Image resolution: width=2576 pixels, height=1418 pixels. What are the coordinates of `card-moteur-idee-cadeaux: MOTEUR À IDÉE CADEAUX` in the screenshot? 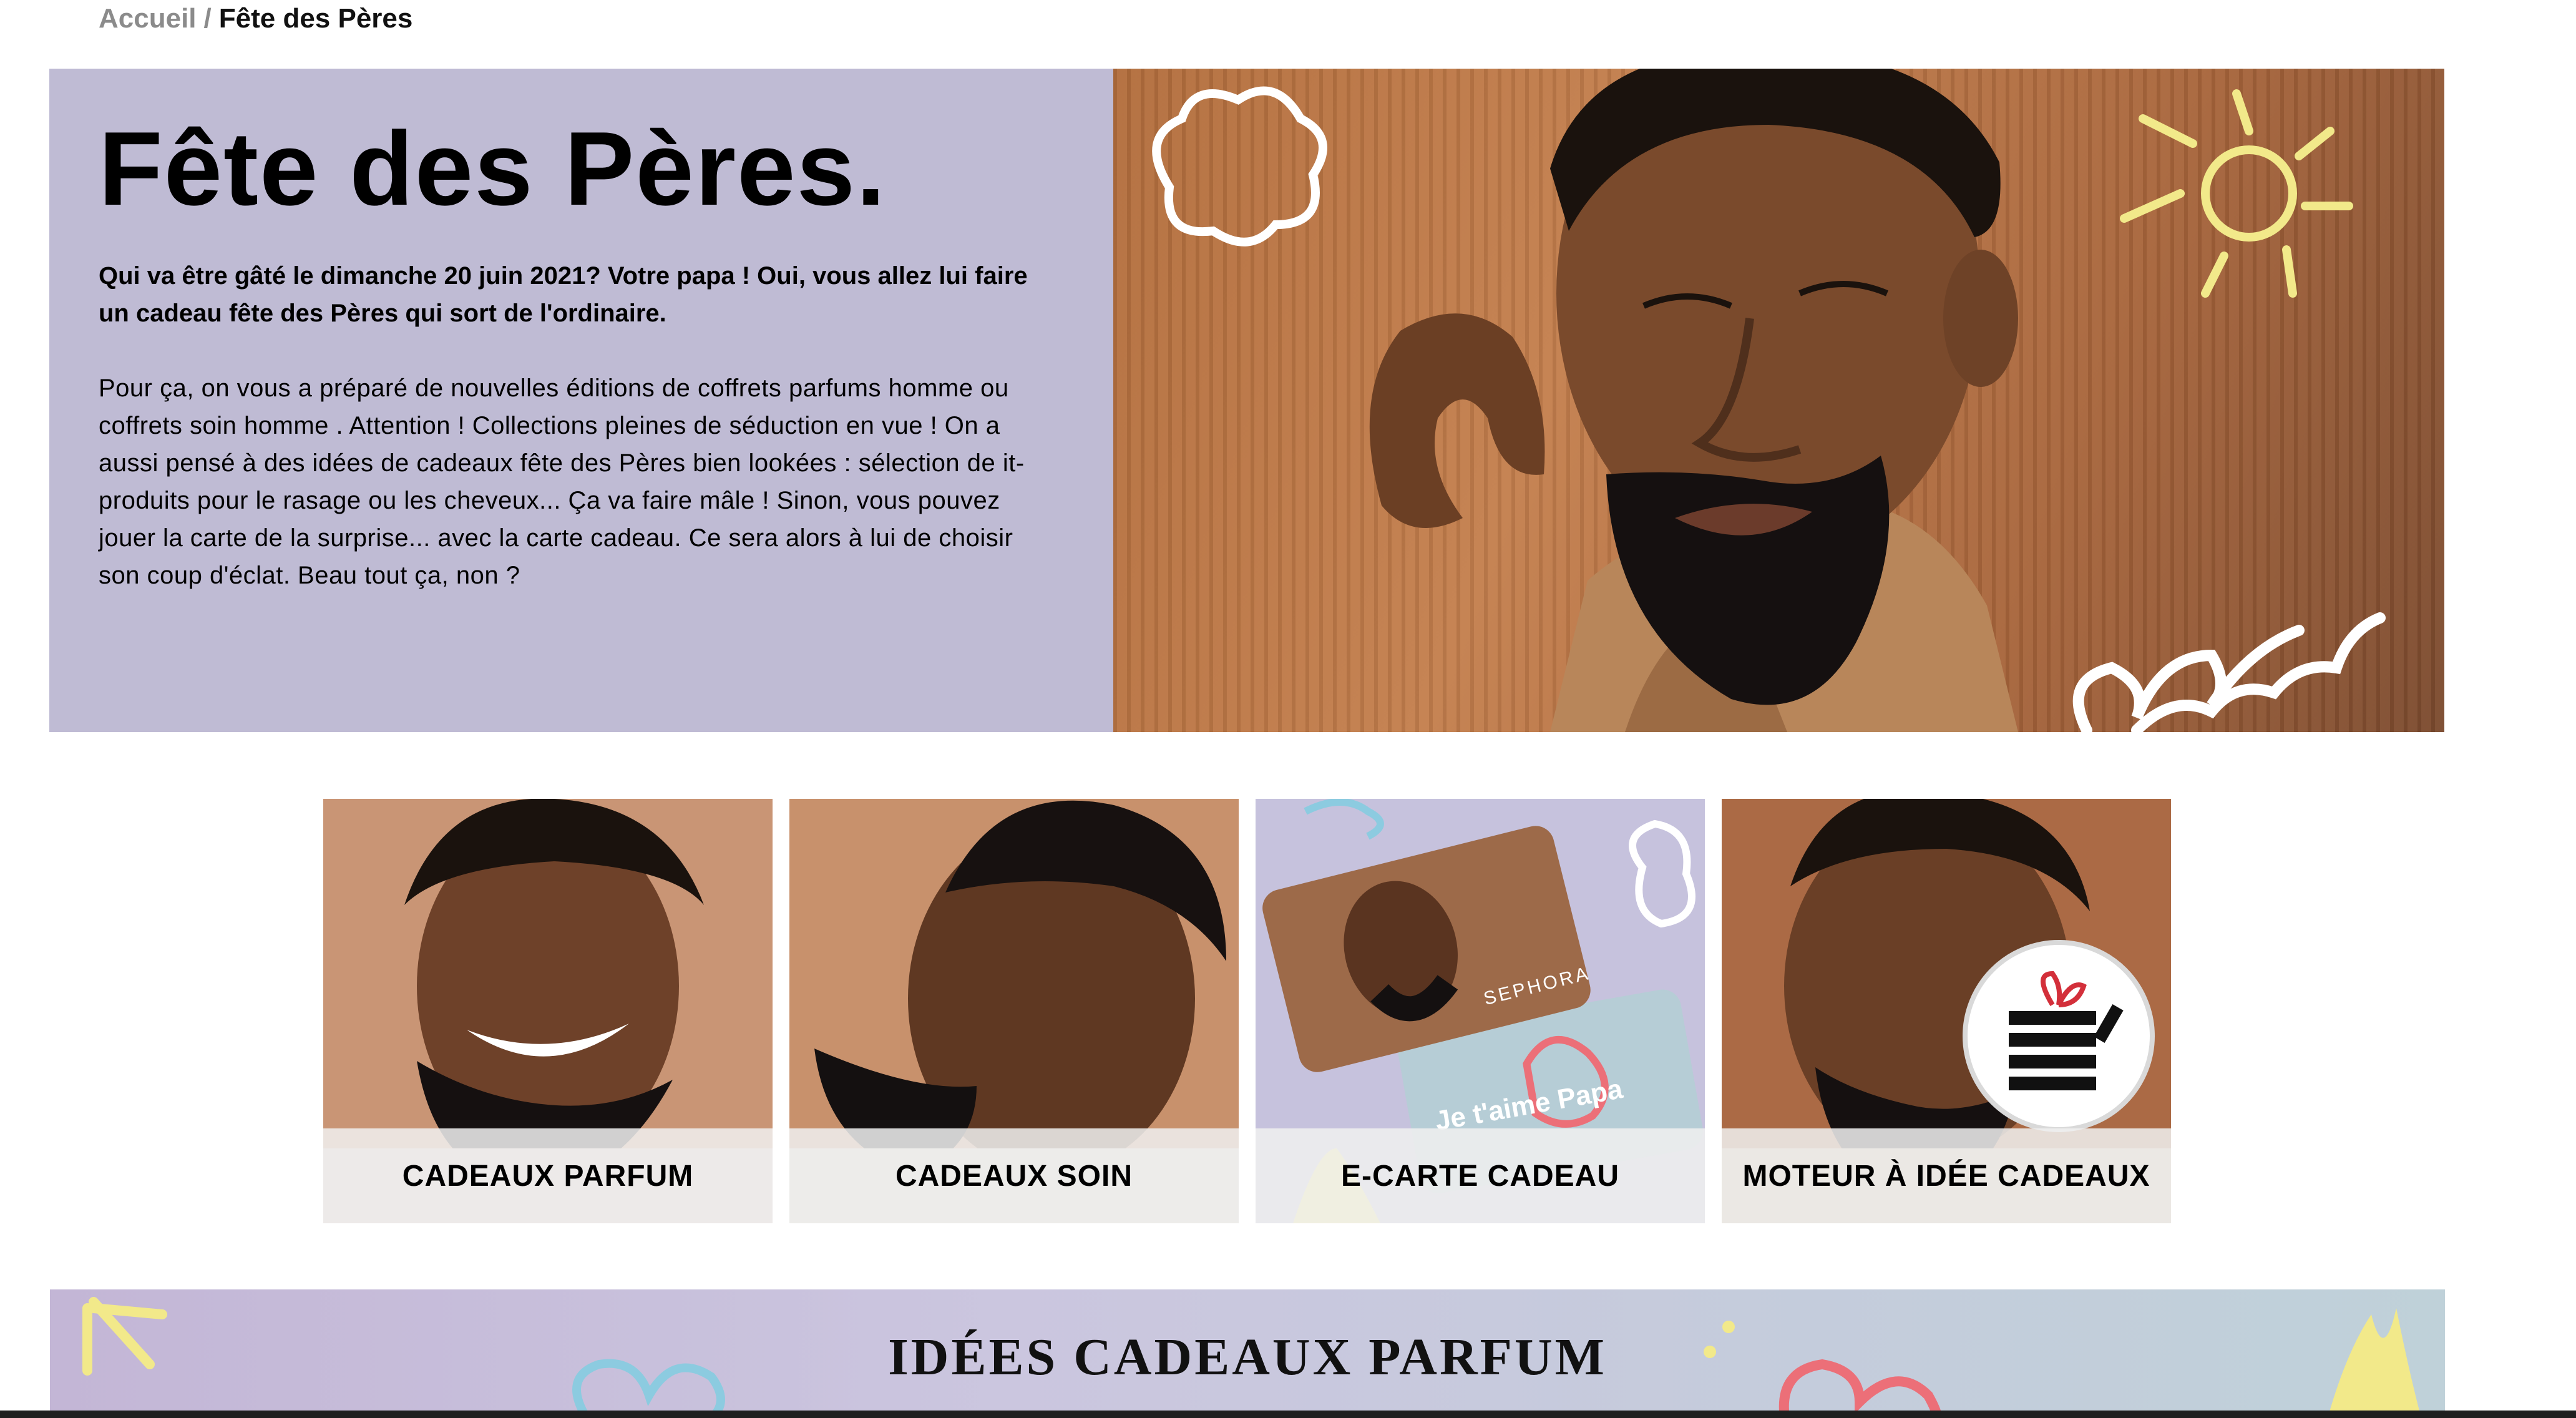 It's located at (1946, 1011).